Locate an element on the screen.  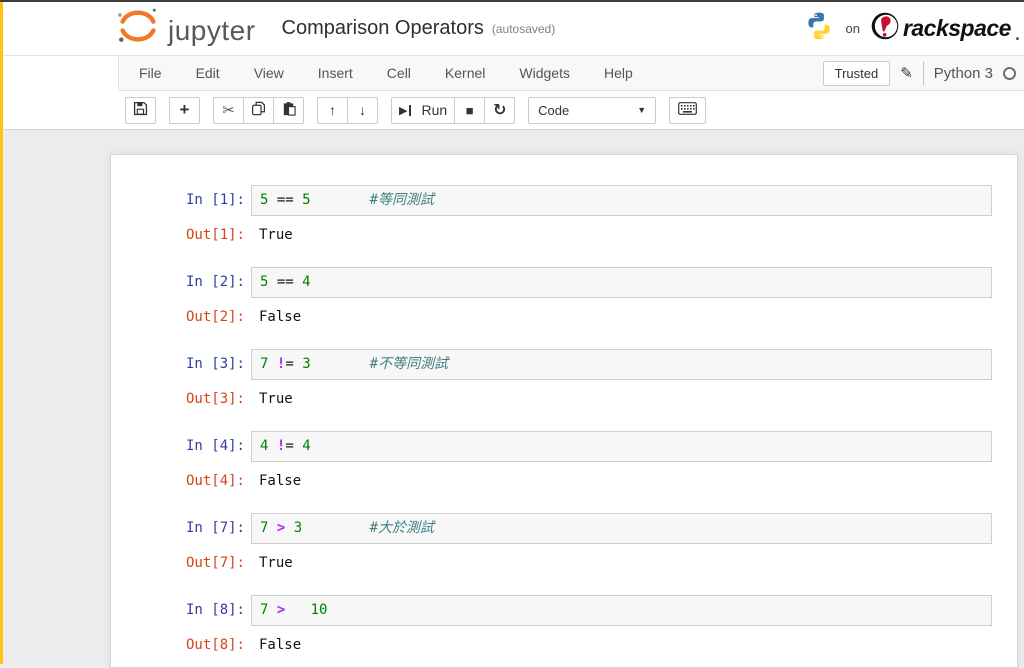
browser-top-edge is located at coordinates (512, 1).